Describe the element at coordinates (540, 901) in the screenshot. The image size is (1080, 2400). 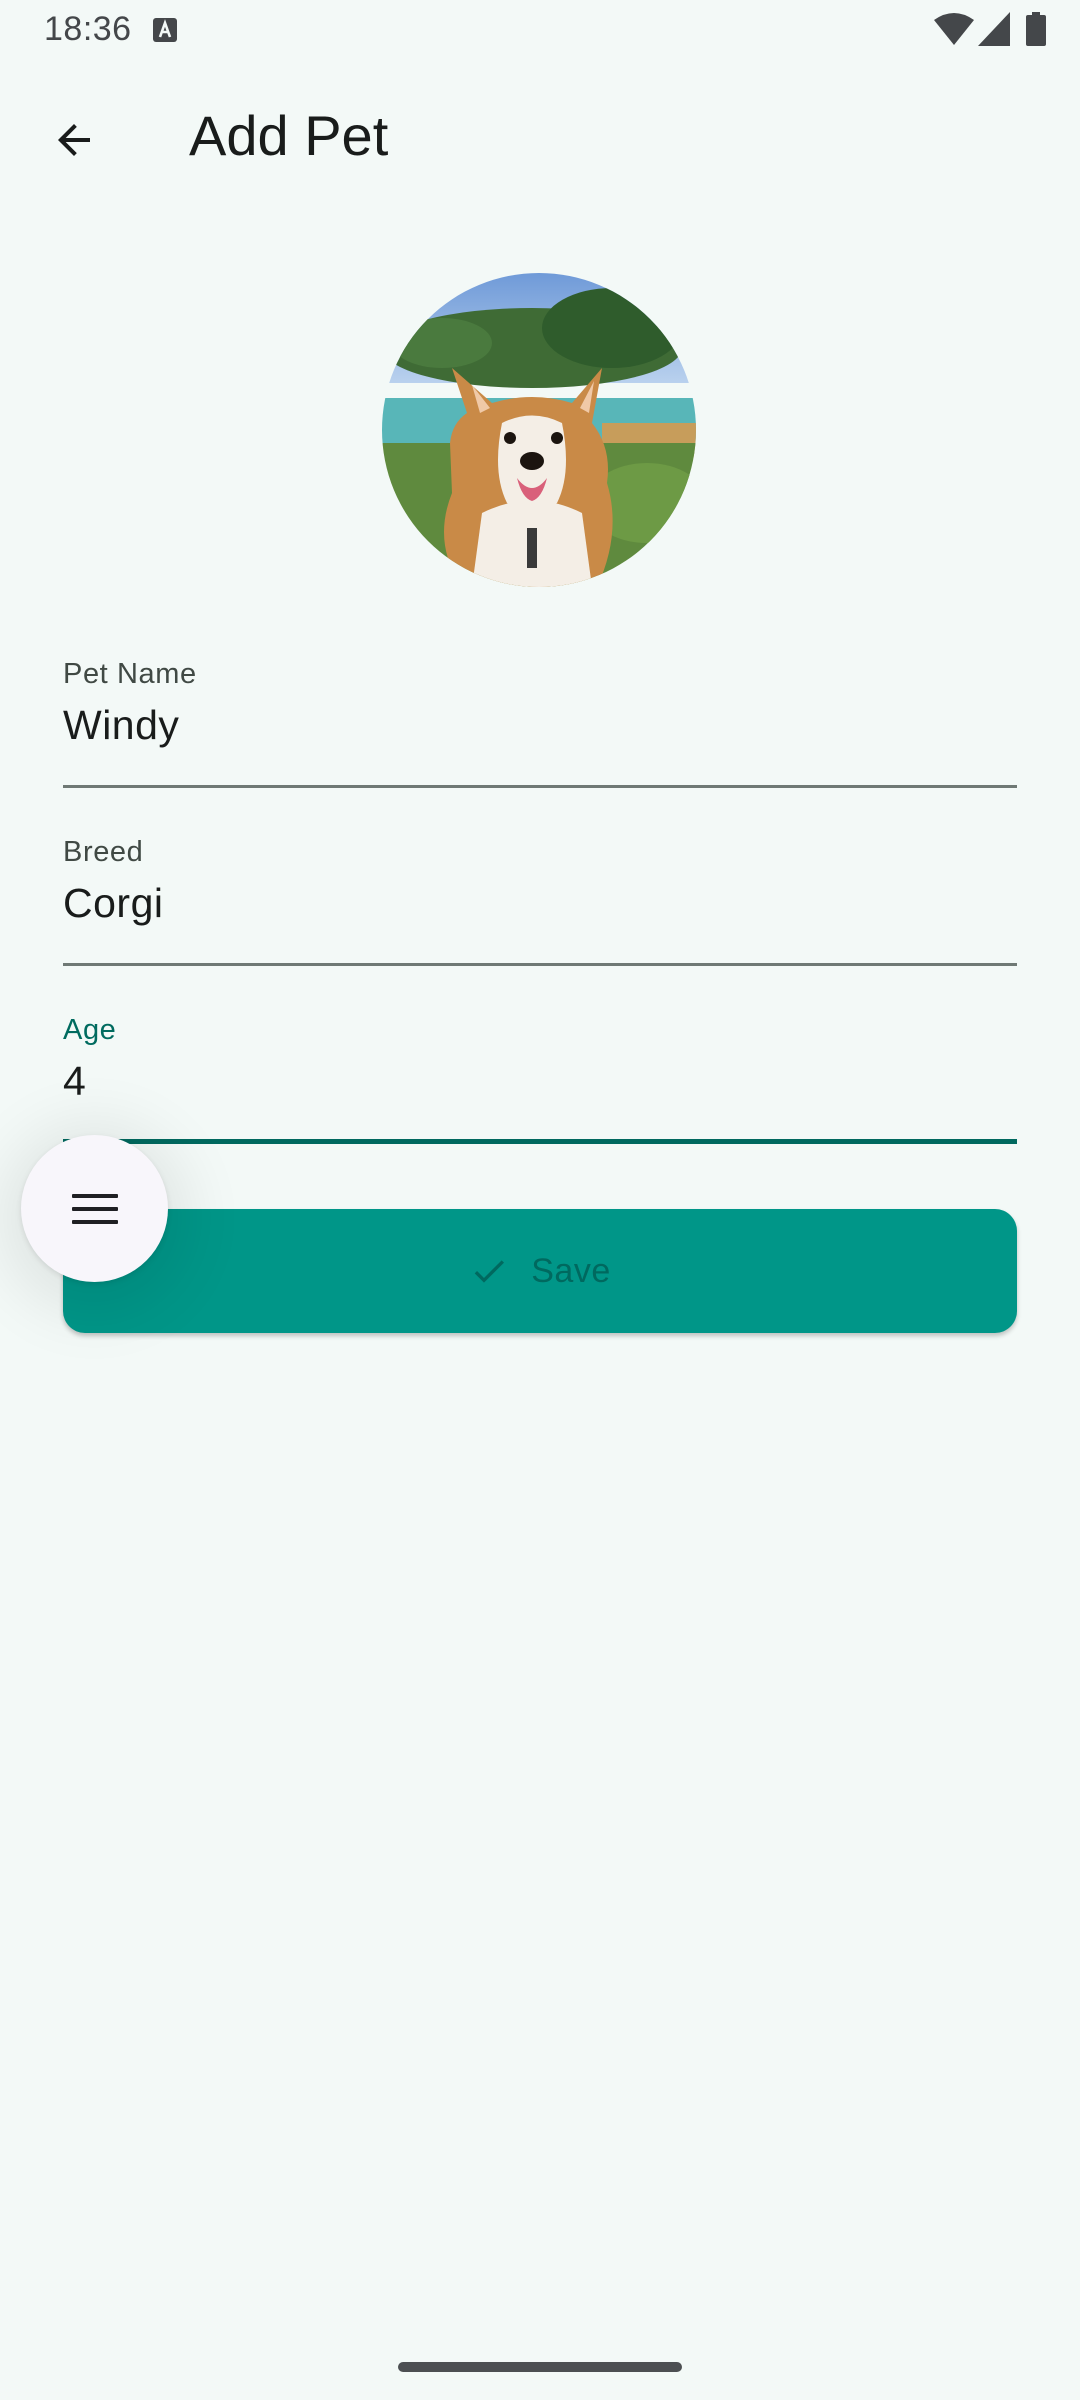
I see `breed-field: Breed Corgi` at that location.